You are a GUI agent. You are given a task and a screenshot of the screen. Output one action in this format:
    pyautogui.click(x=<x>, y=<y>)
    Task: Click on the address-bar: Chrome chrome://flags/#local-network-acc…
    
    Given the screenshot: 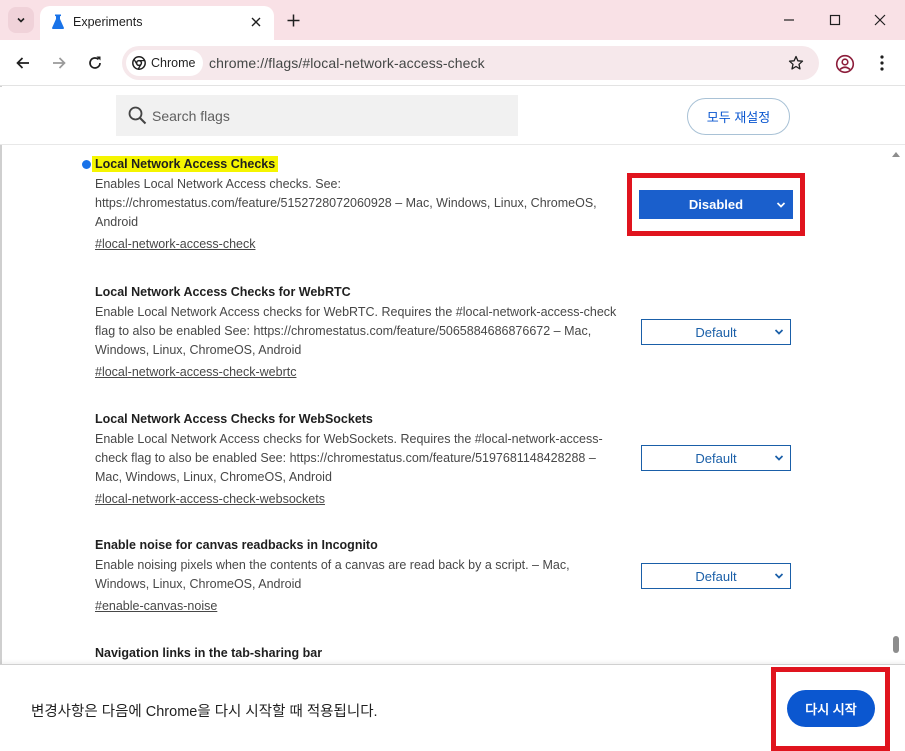 What is the action you would take?
    pyautogui.click(x=470, y=63)
    